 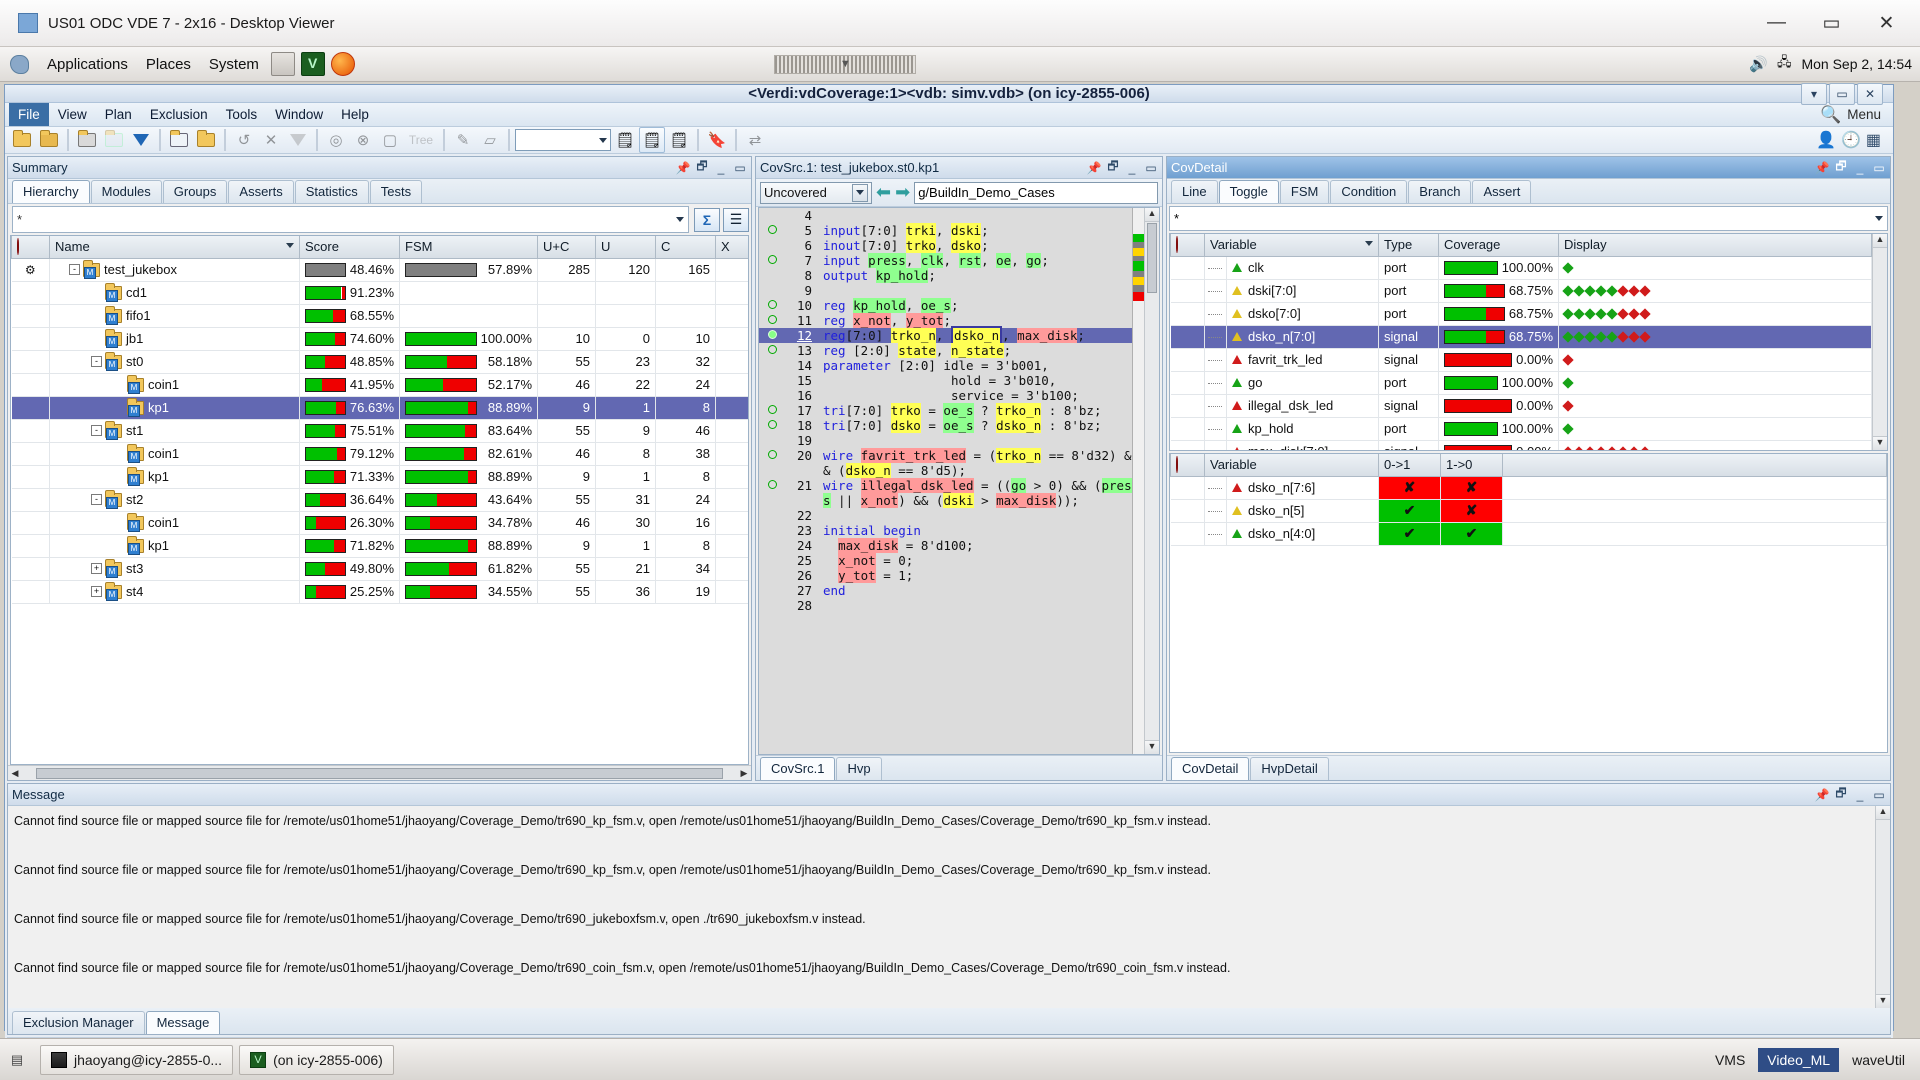 What do you see at coordinates (945, 530) in the screenshot?
I see `source-line: 23 initial begin` at bounding box center [945, 530].